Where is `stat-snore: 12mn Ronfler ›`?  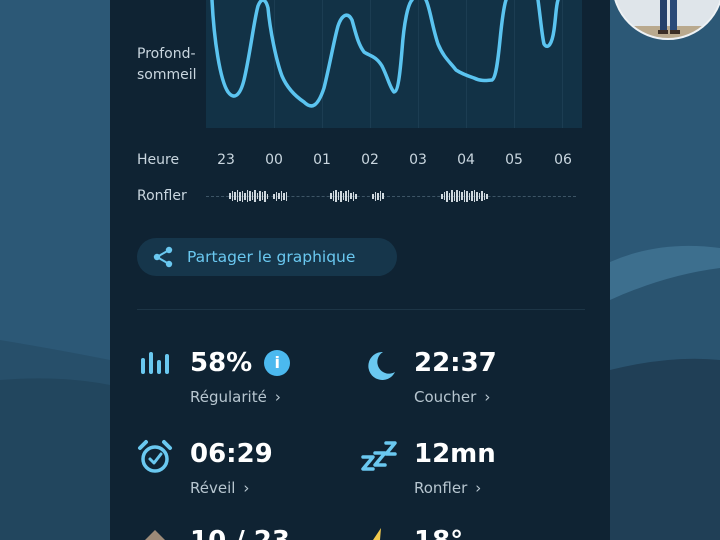 stat-snore: 12mn Ronfler › is located at coordinates (471, 471).